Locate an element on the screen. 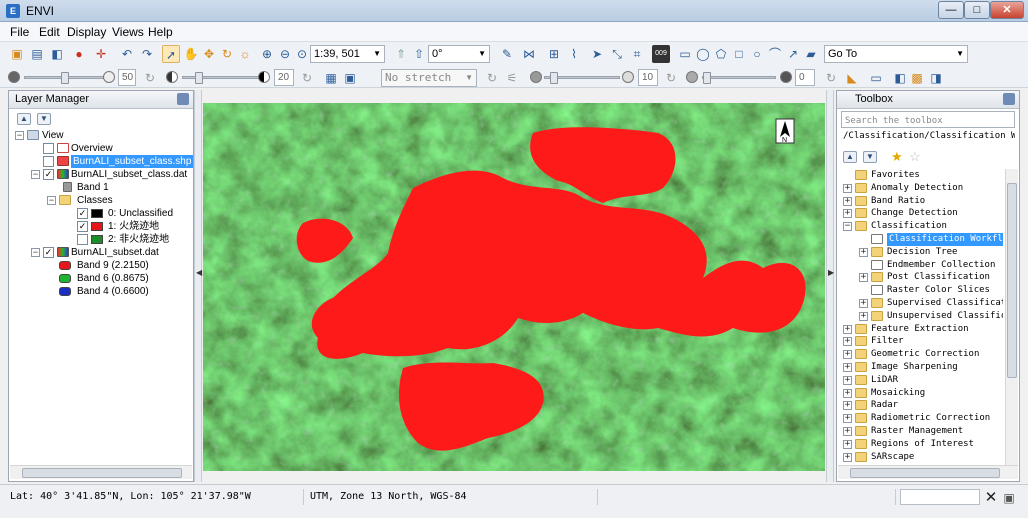 The height and width of the screenshot is (518, 1028). pan-icon: ✋ is located at coordinates (191, 54).